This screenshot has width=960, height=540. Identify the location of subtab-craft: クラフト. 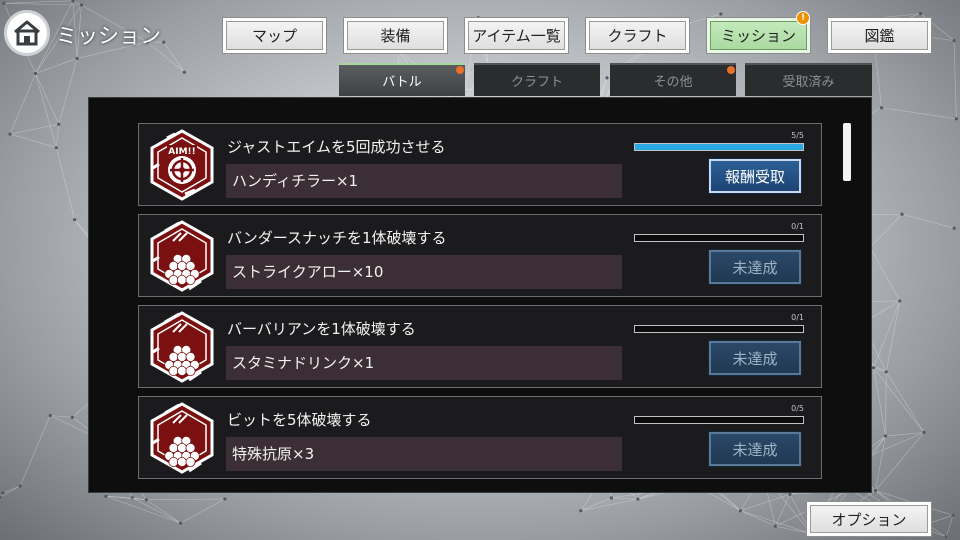
(537, 79).